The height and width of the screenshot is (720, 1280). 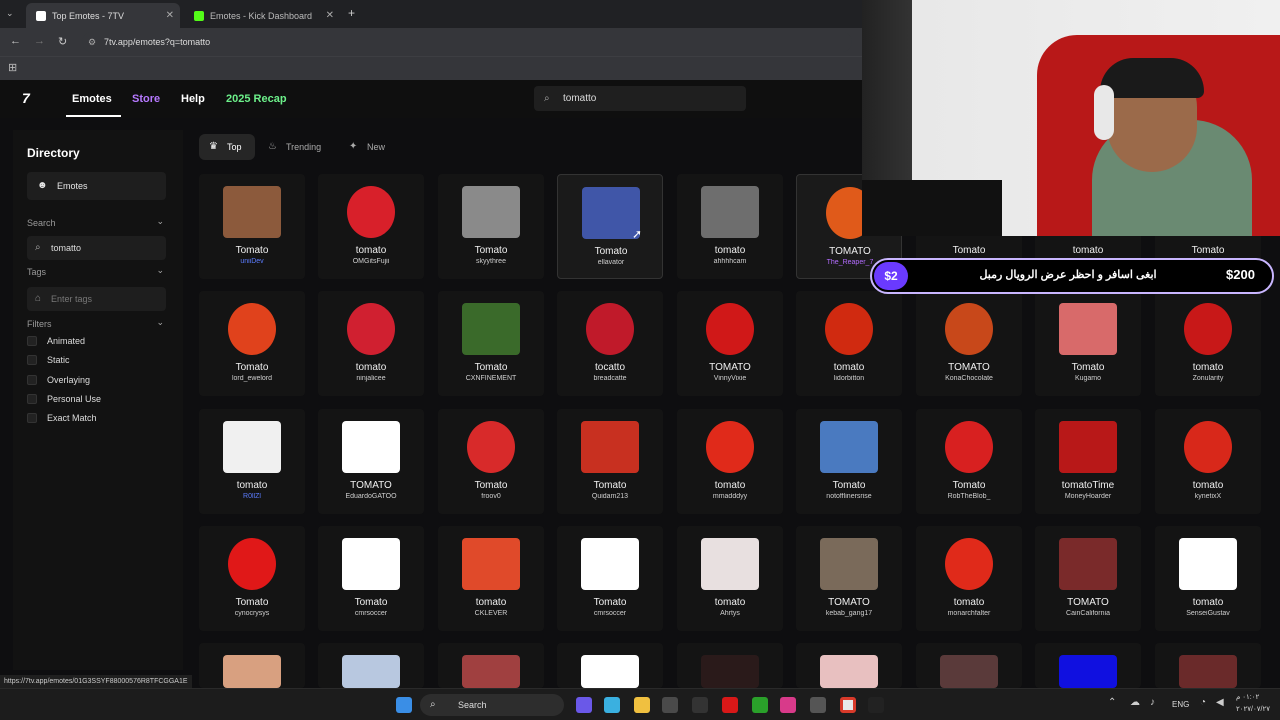 I want to click on emote-card: tomatoTime MoneyHoarder, so click(x=1088, y=461).